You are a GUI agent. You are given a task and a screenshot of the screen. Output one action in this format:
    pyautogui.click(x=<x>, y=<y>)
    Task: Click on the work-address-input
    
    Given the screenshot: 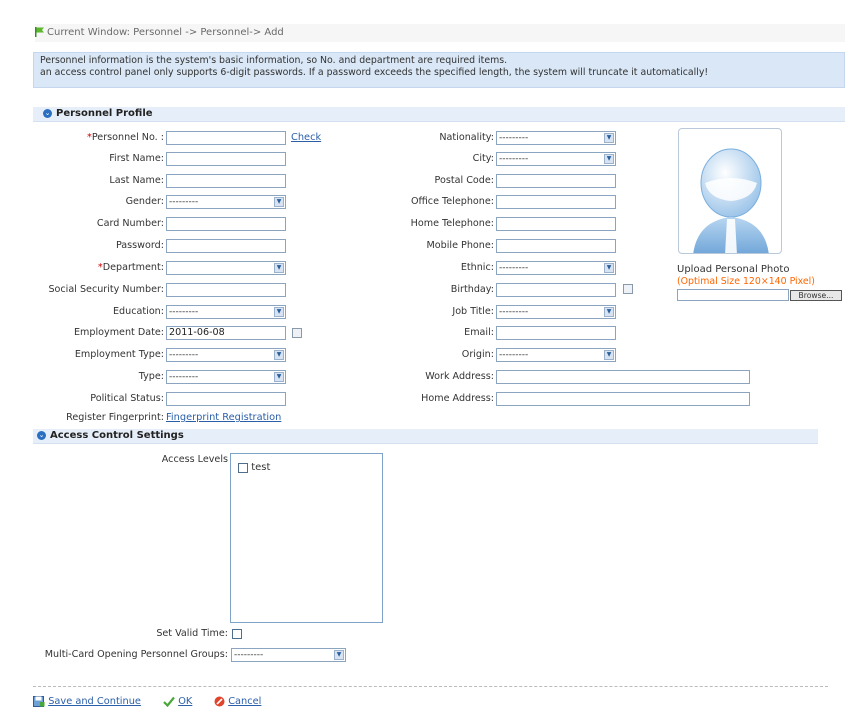 What is the action you would take?
    pyautogui.click(x=623, y=377)
    